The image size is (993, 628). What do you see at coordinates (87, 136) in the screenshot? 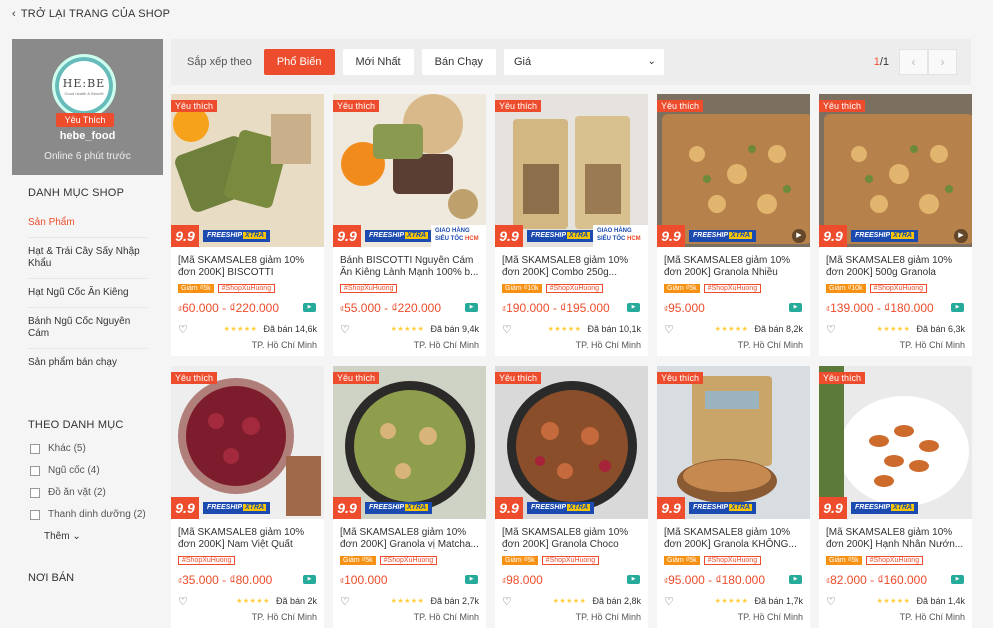
I see `shop-name: hebe_food` at bounding box center [87, 136].